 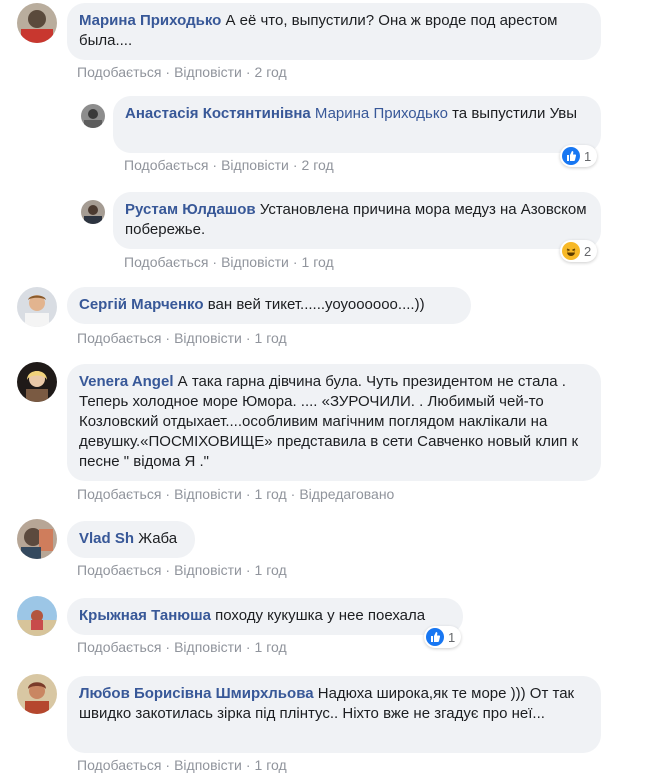 I want to click on comment-author: Venera Angel, so click(x=126, y=381).